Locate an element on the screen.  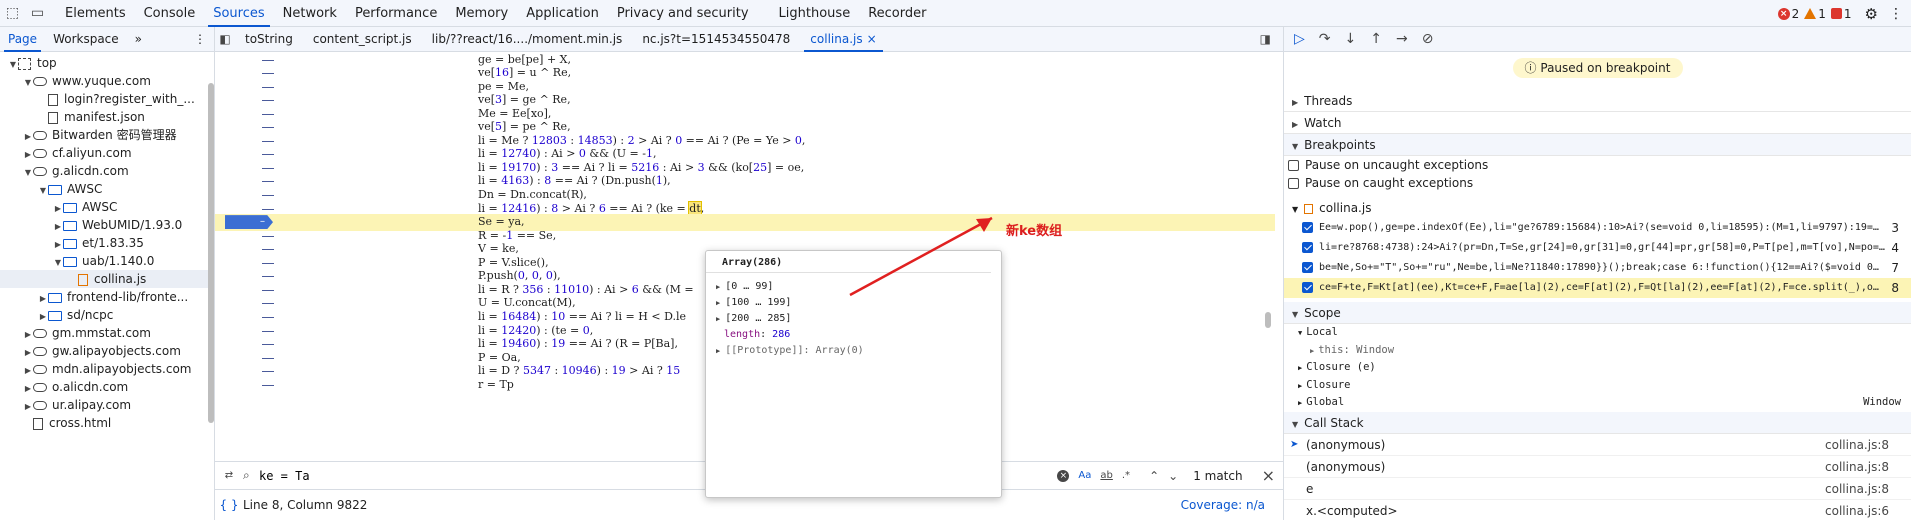
tab-elements: Elements is located at coordinates (95, 13).